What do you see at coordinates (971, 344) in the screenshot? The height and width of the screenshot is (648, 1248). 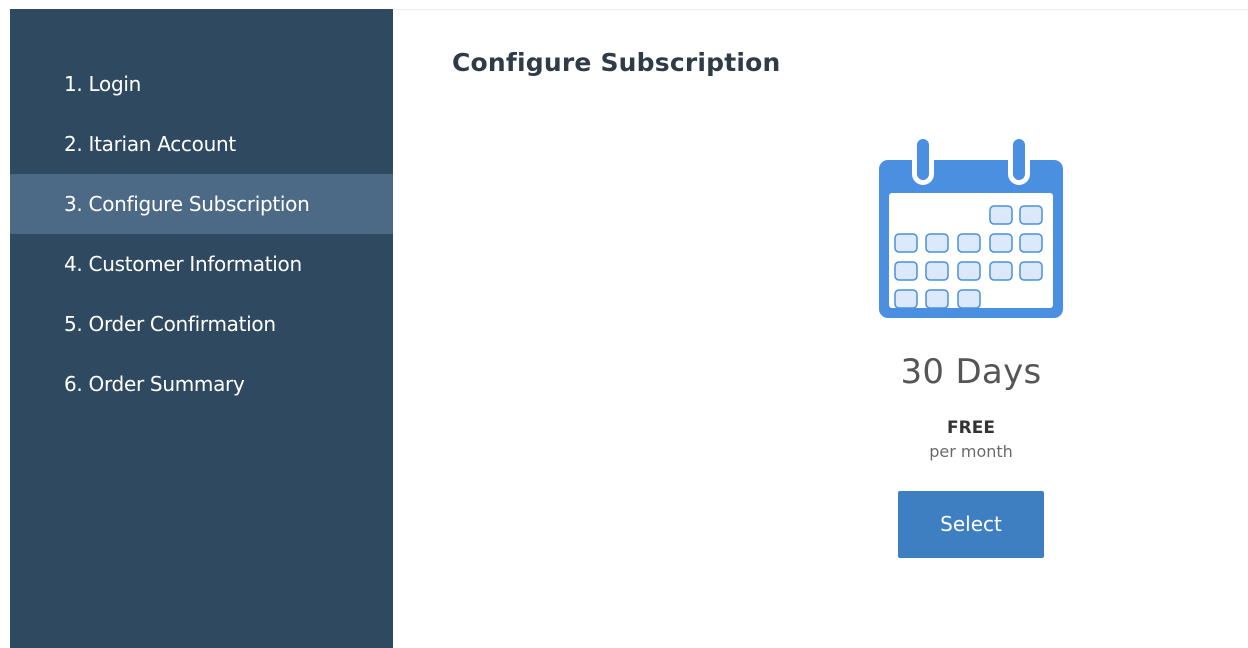 I see `plan-card: 30 Days FREE per month Select` at bounding box center [971, 344].